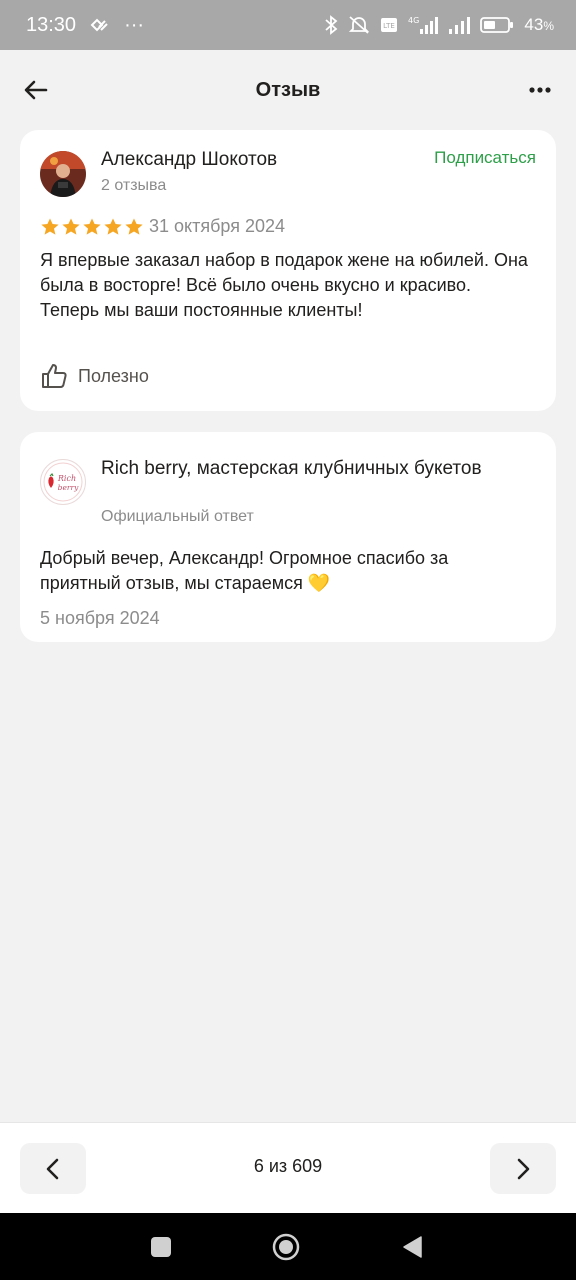 Image resolution: width=576 pixels, height=1280 pixels. What do you see at coordinates (485, 158) in the screenshot?
I see `subscribe-button: Подписаться` at bounding box center [485, 158].